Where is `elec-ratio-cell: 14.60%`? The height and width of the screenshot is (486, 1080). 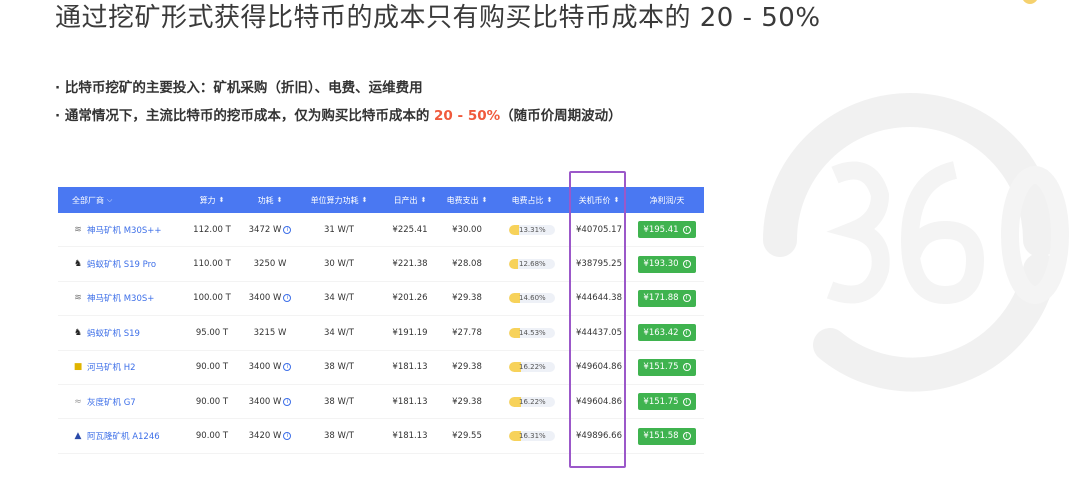
elec-ratio-cell: 14.60% is located at coordinates (532, 298).